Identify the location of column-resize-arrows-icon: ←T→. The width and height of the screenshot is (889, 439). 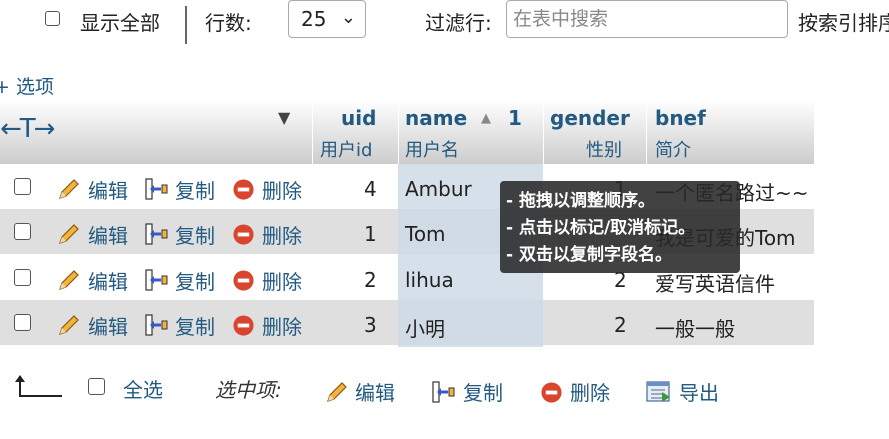
(27, 129).